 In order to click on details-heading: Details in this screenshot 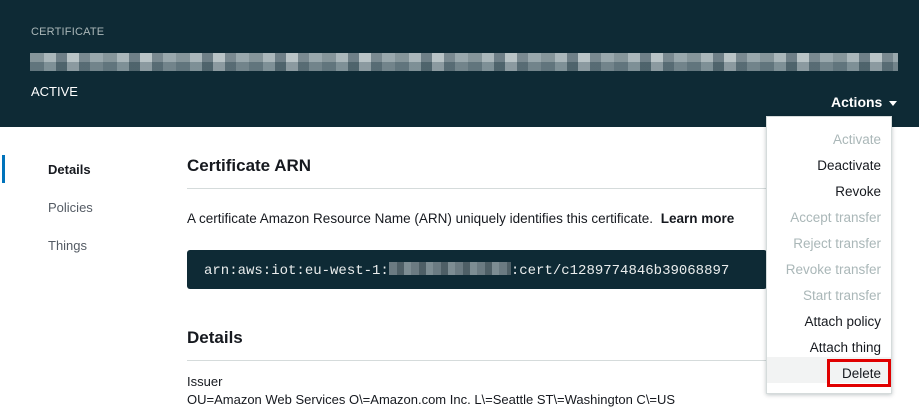, I will do `click(215, 337)`.